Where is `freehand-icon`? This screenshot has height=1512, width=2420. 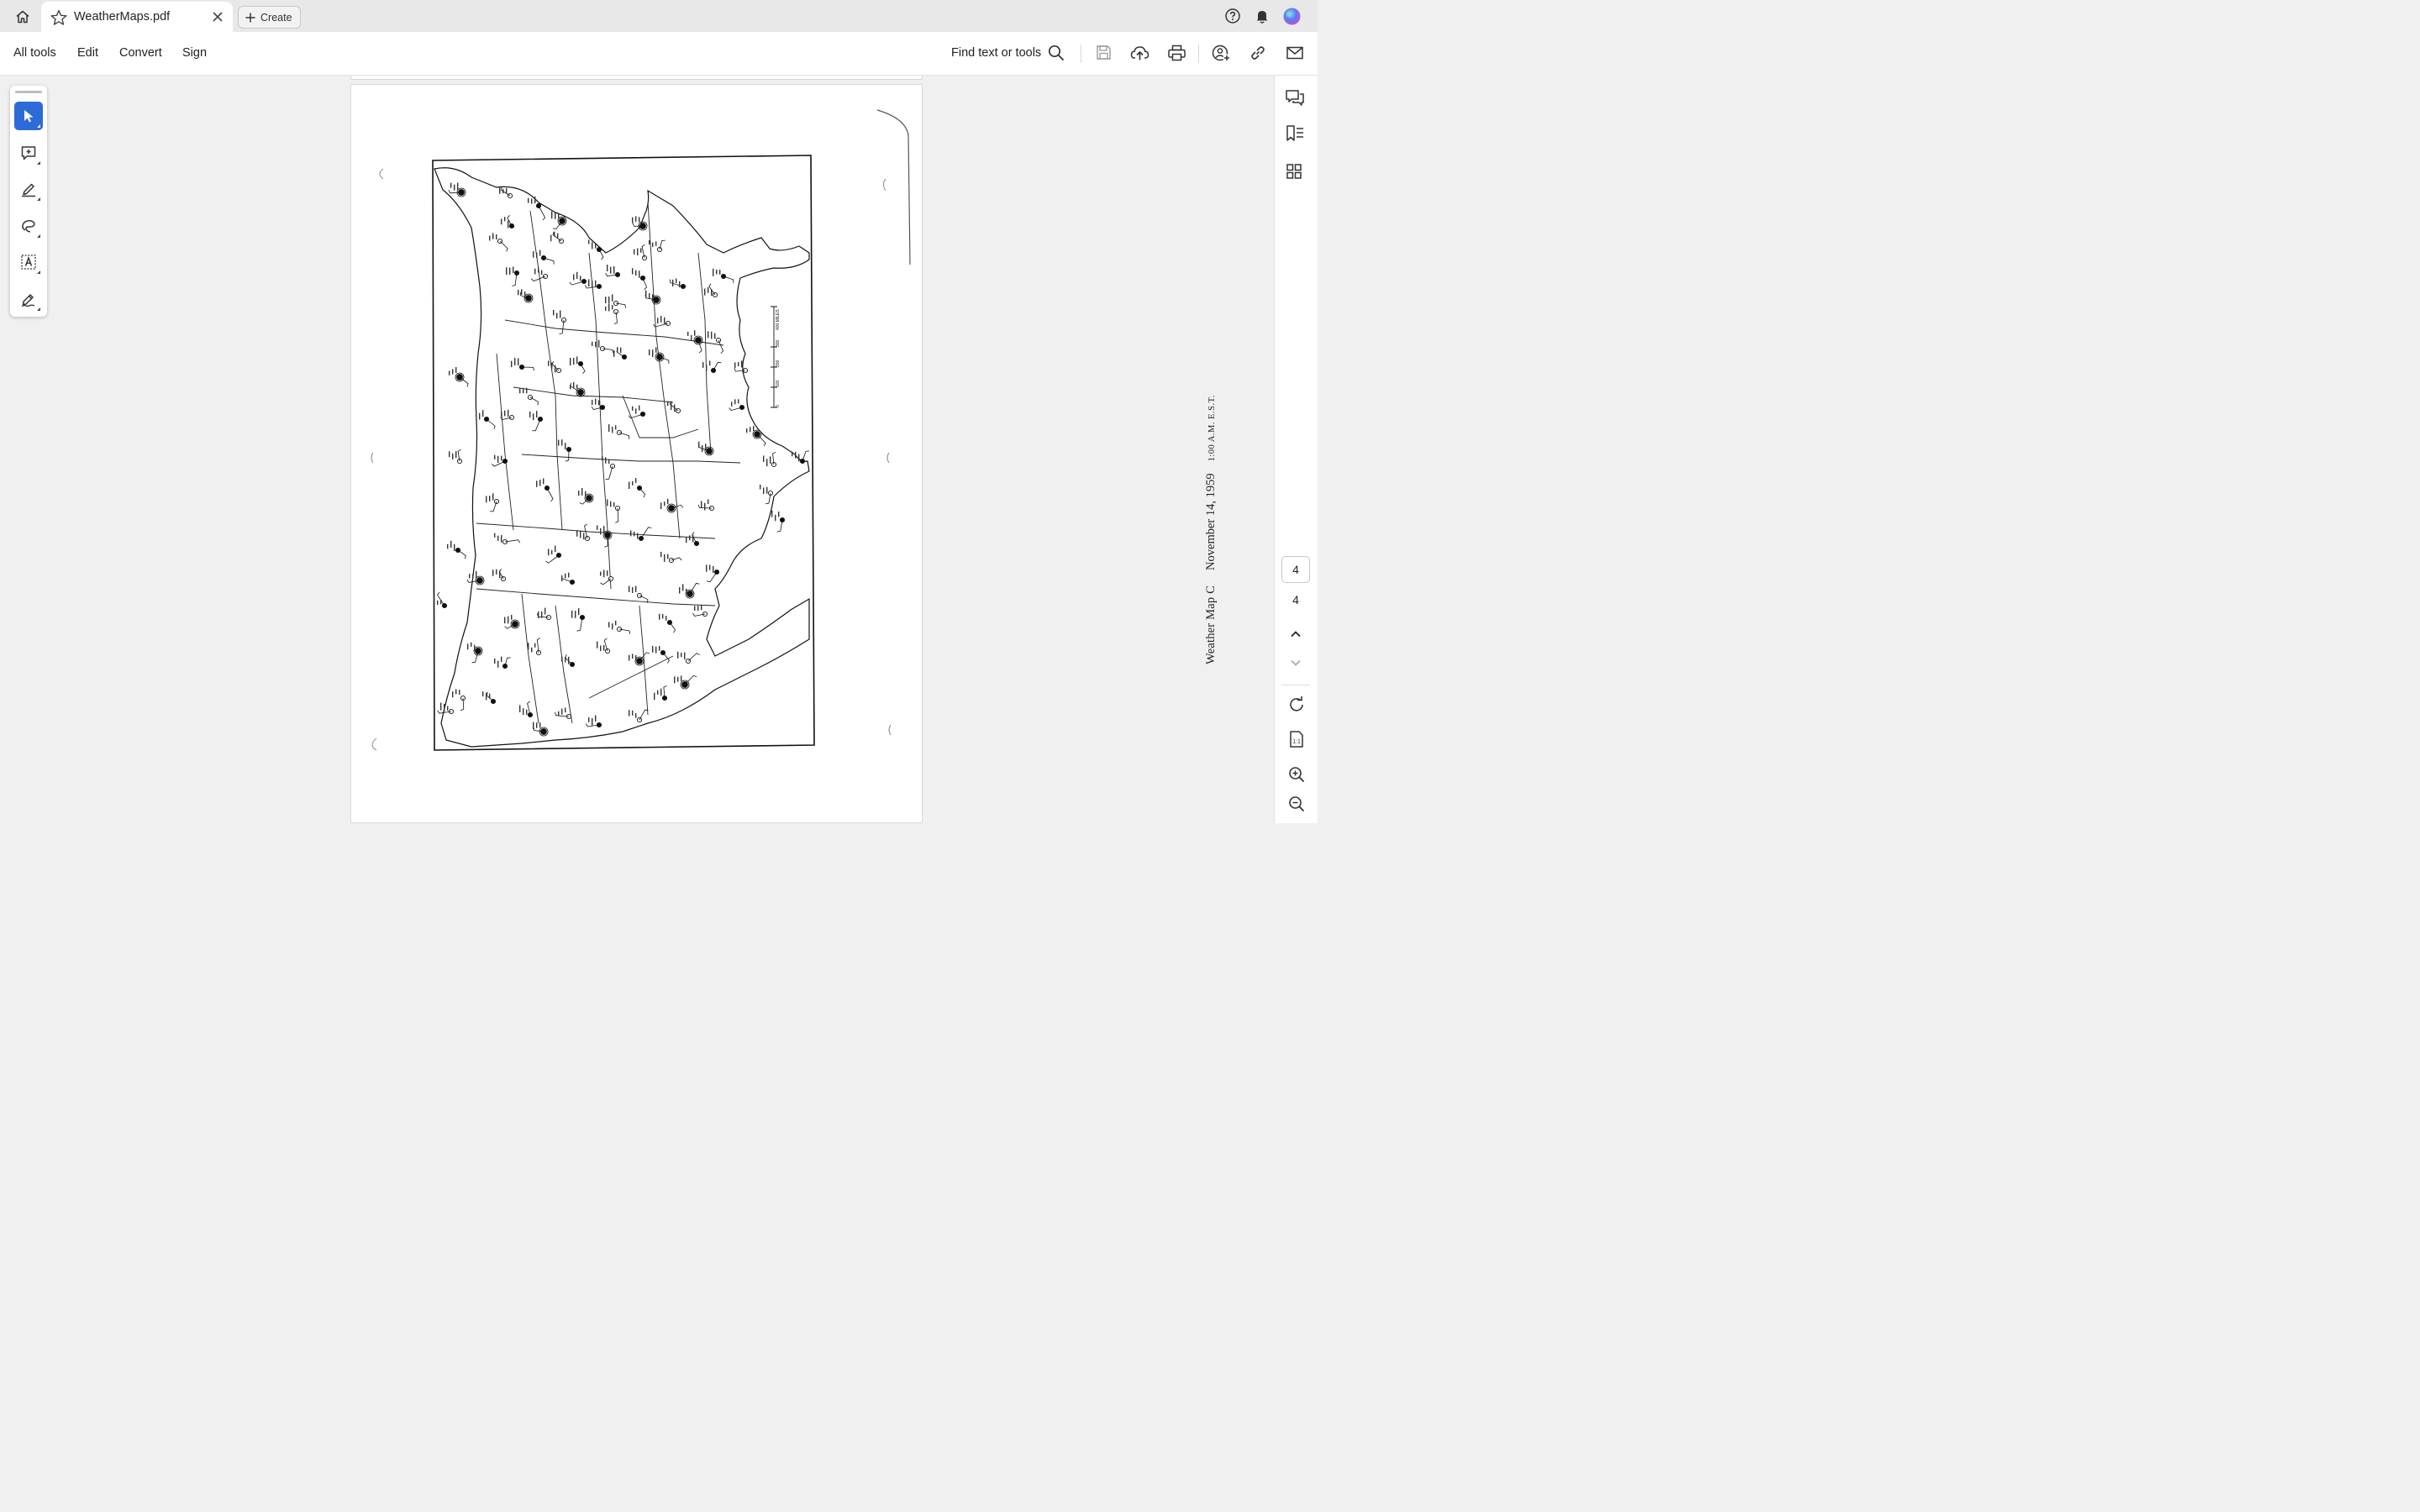
freehand-icon is located at coordinates (28, 226).